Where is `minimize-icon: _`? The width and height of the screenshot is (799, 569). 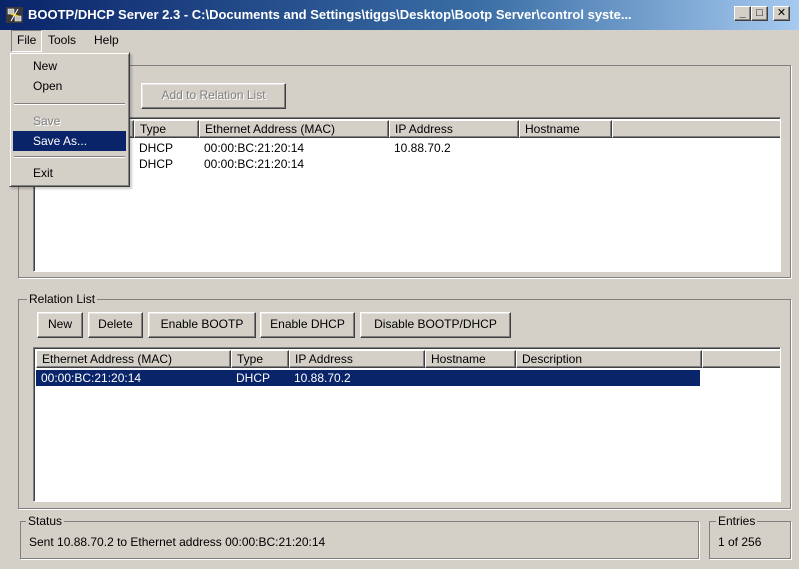
minimize-icon: _ is located at coordinates (742, 13).